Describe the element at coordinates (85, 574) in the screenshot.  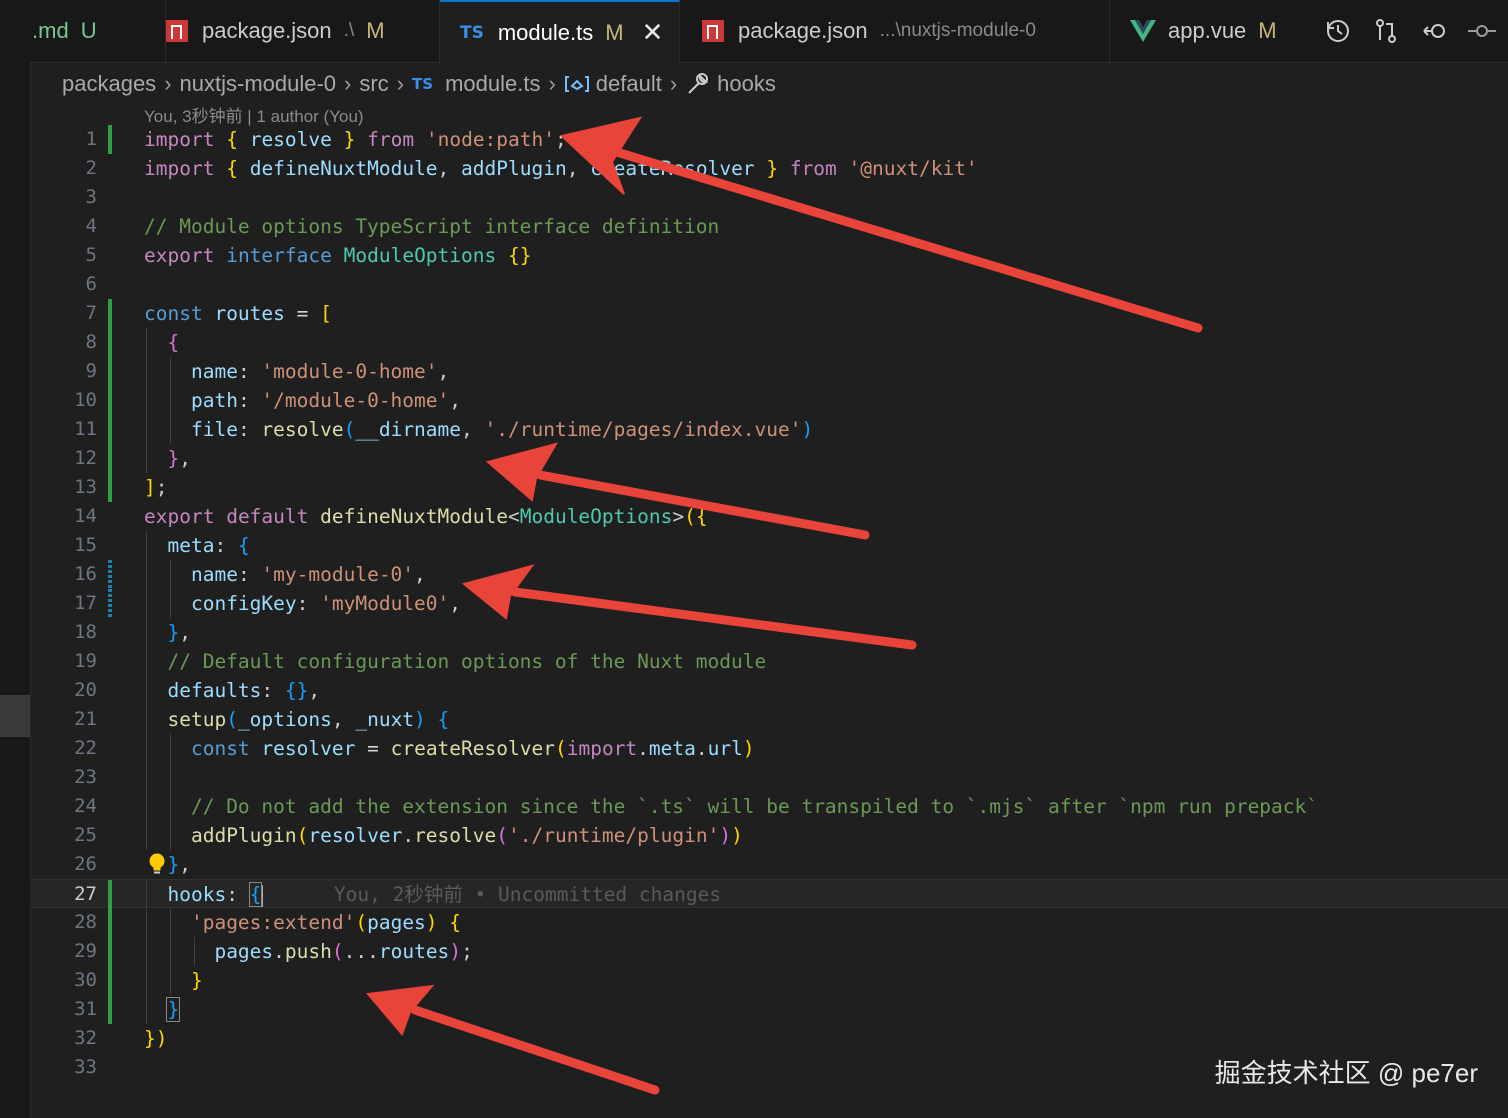
I see `line-number: 16` at that location.